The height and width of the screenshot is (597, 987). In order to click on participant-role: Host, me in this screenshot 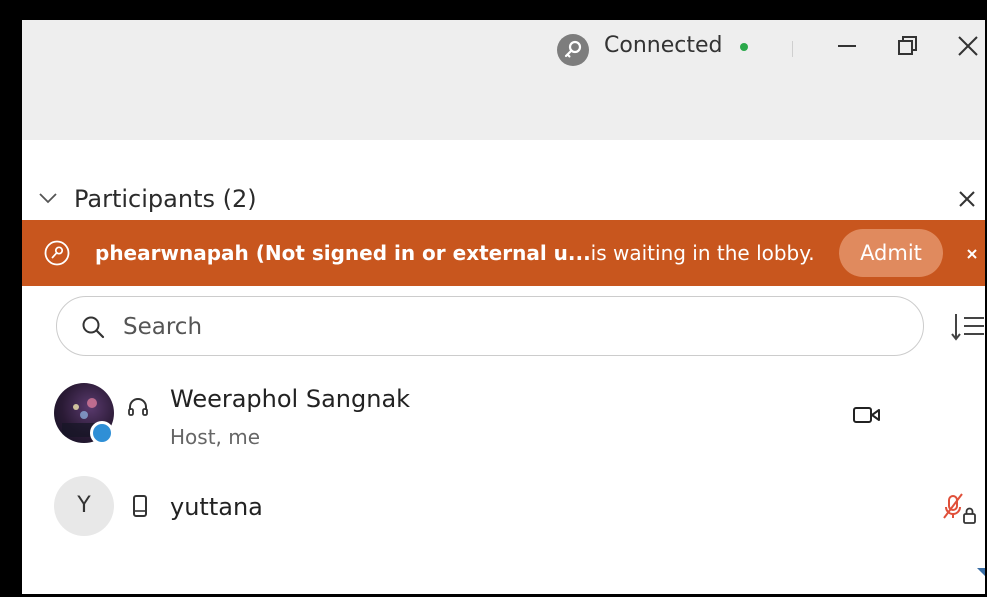, I will do `click(215, 437)`.